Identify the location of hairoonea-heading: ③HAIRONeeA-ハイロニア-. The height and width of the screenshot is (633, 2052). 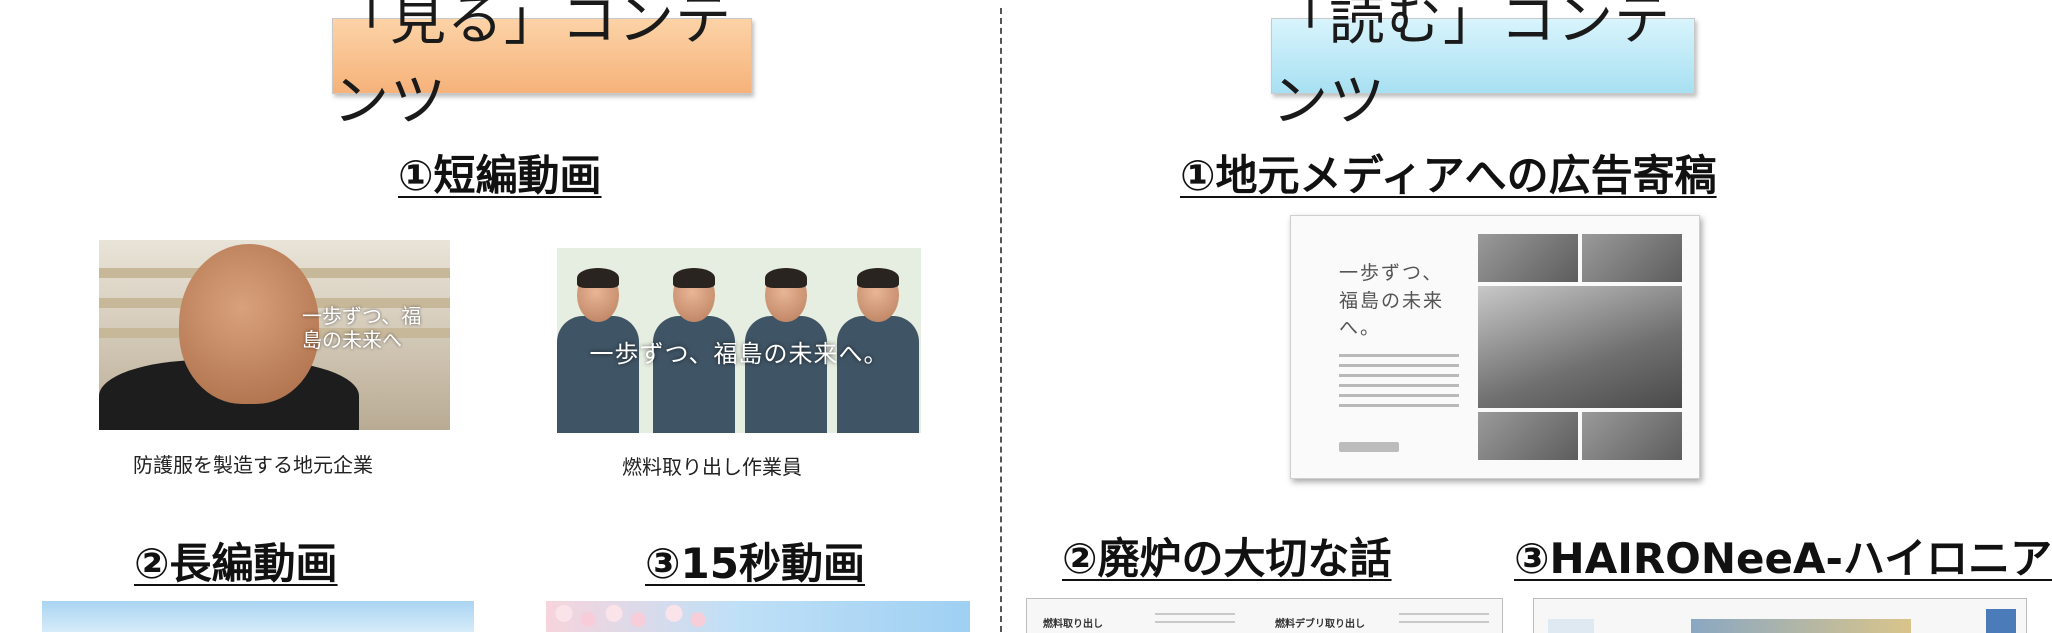
(1783, 558).